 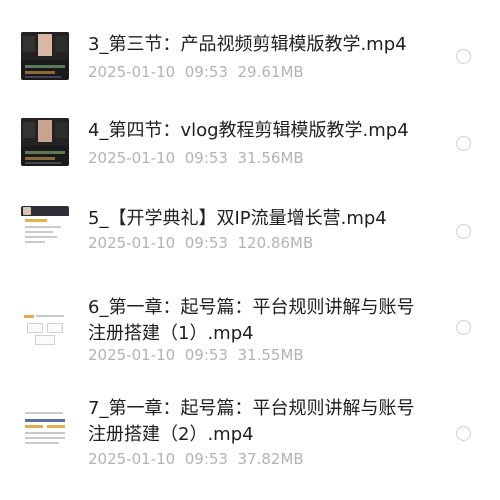 I want to click on file-size: 31.56MB, so click(x=270, y=158).